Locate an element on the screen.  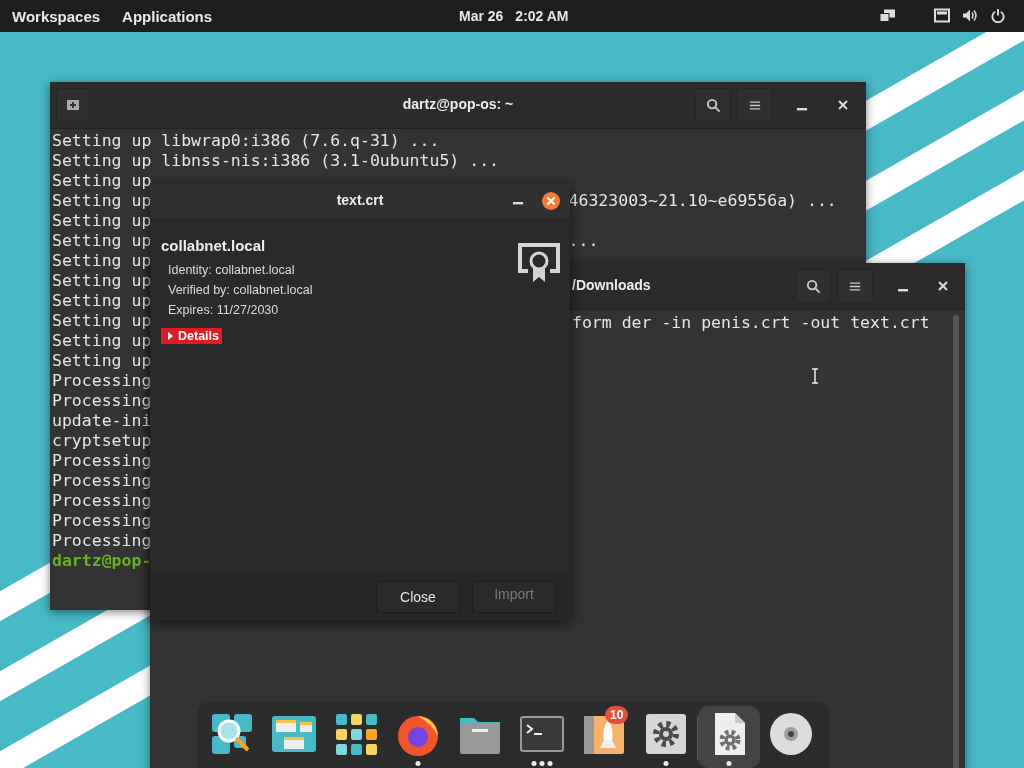
details-expander: Details is located at coordinates (191, 336).